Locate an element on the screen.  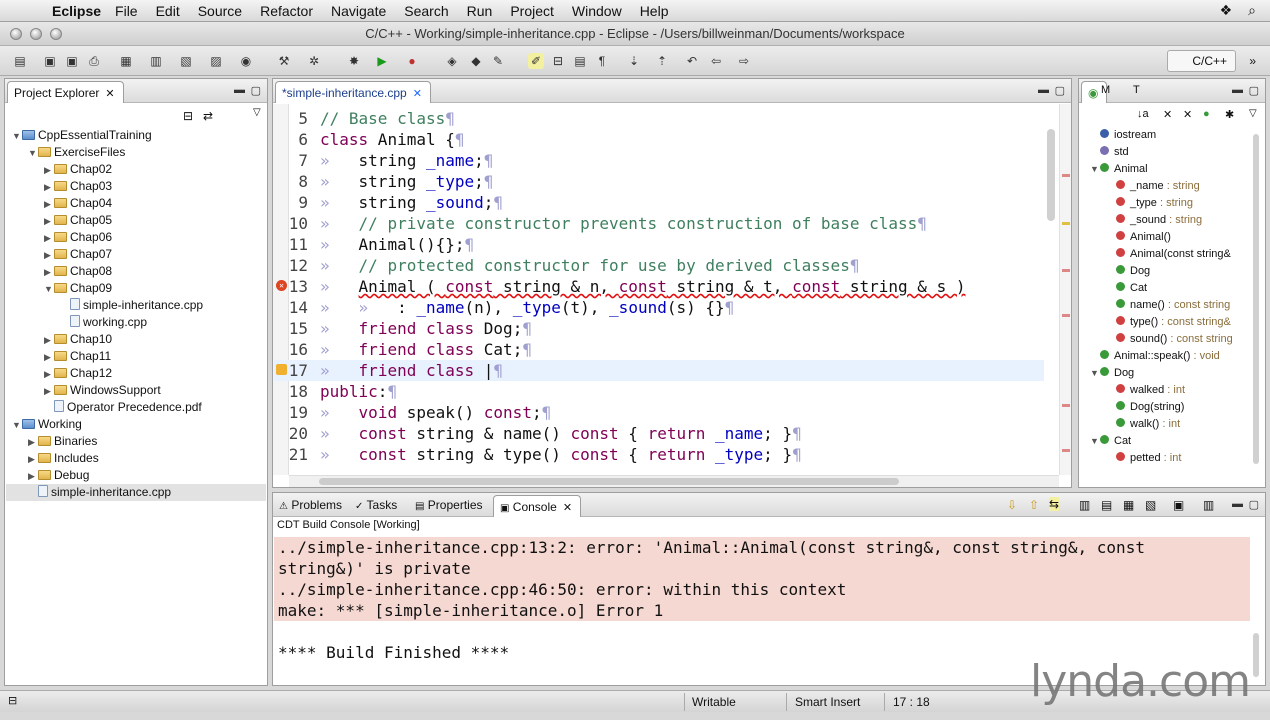
tree-item: ▶ Chap07 is located at coordinates (78, 254).